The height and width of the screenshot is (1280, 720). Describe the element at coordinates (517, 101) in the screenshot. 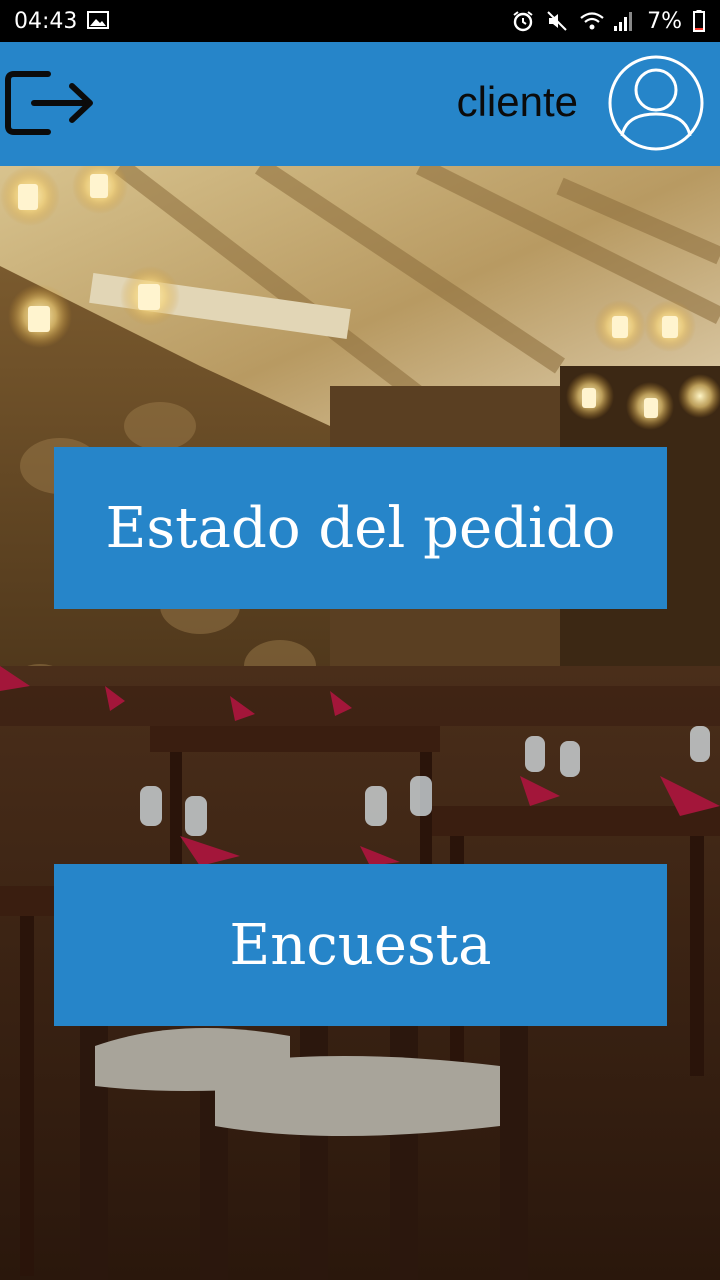

I see `user-role-label: cliente` at that location.